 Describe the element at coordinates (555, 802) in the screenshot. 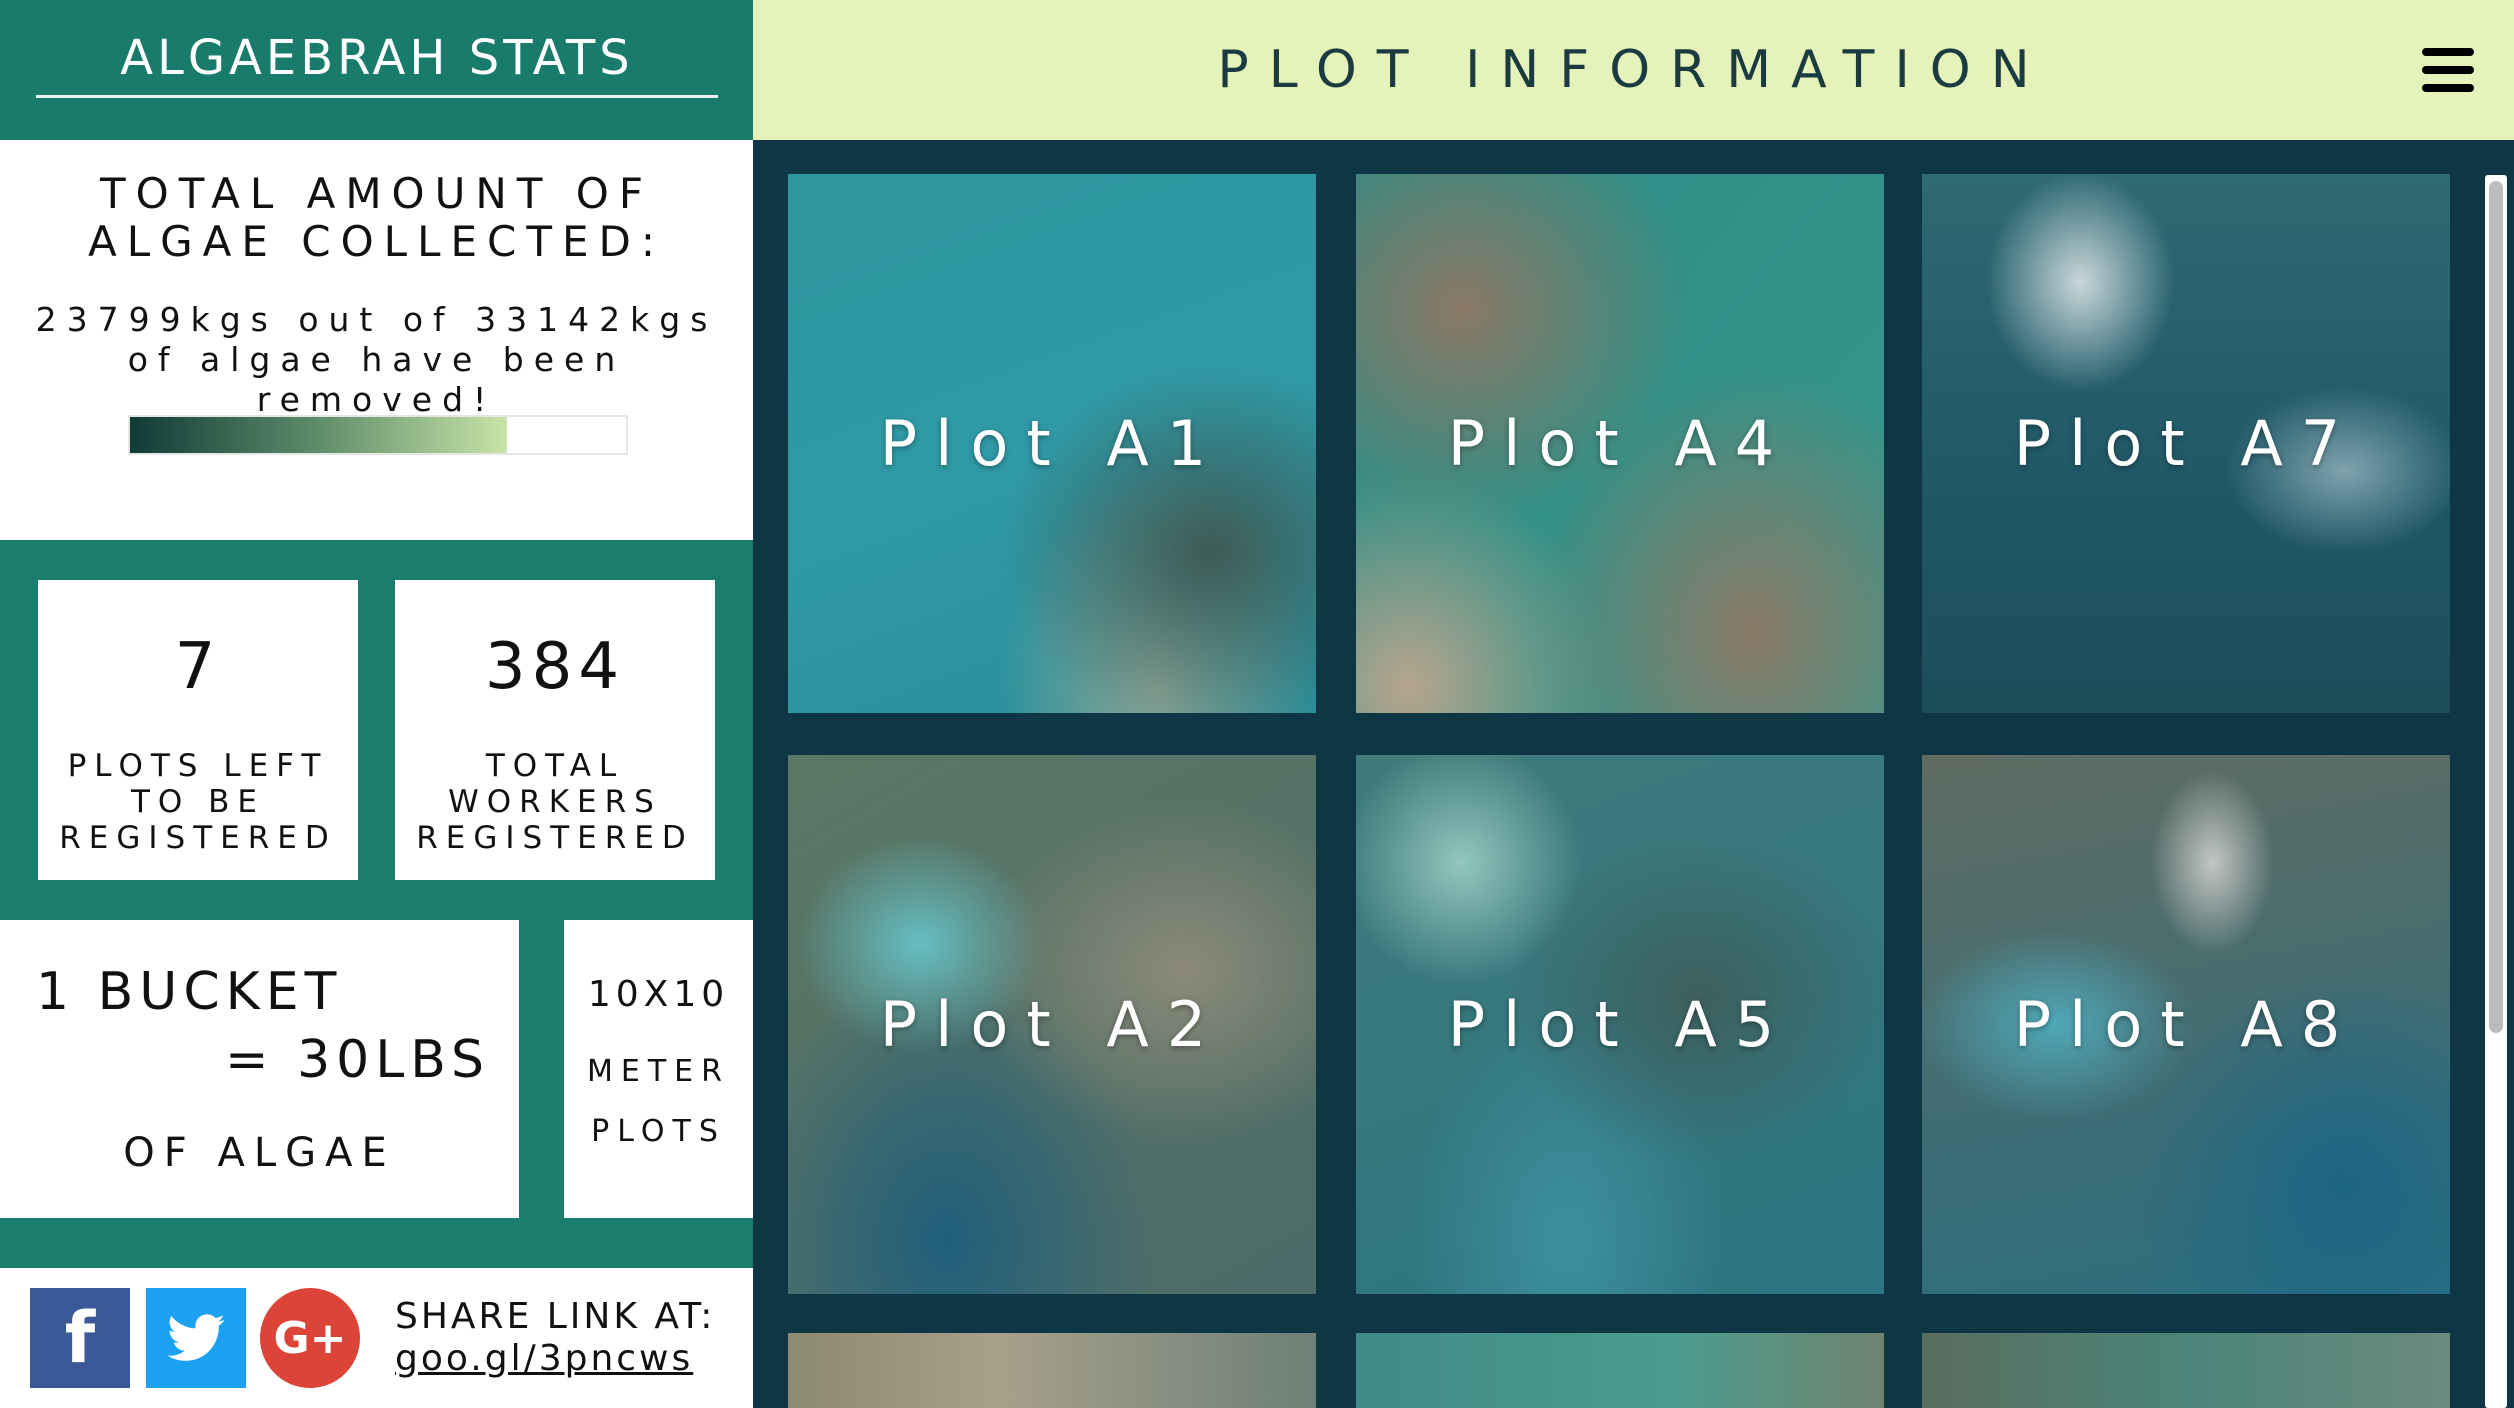

I see `workers-label: TOTAL WORKERS REGISTERED` at that location.